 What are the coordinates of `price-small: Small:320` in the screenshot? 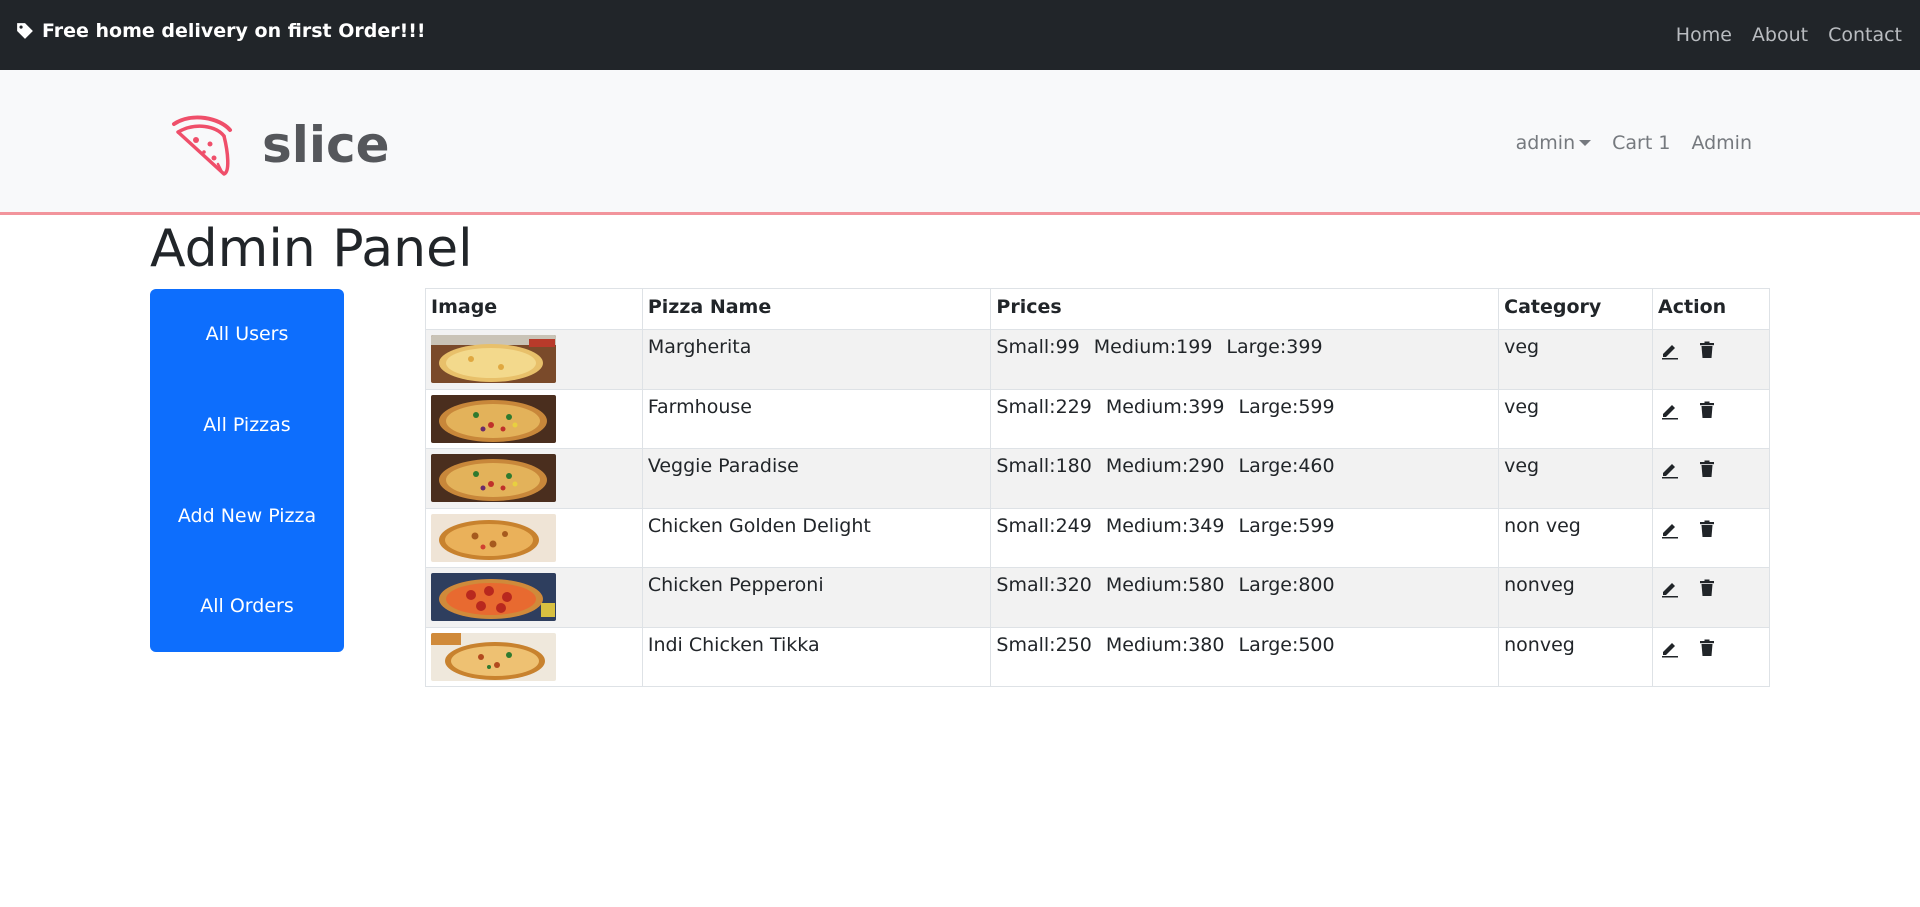 It's located at (1044, 585).